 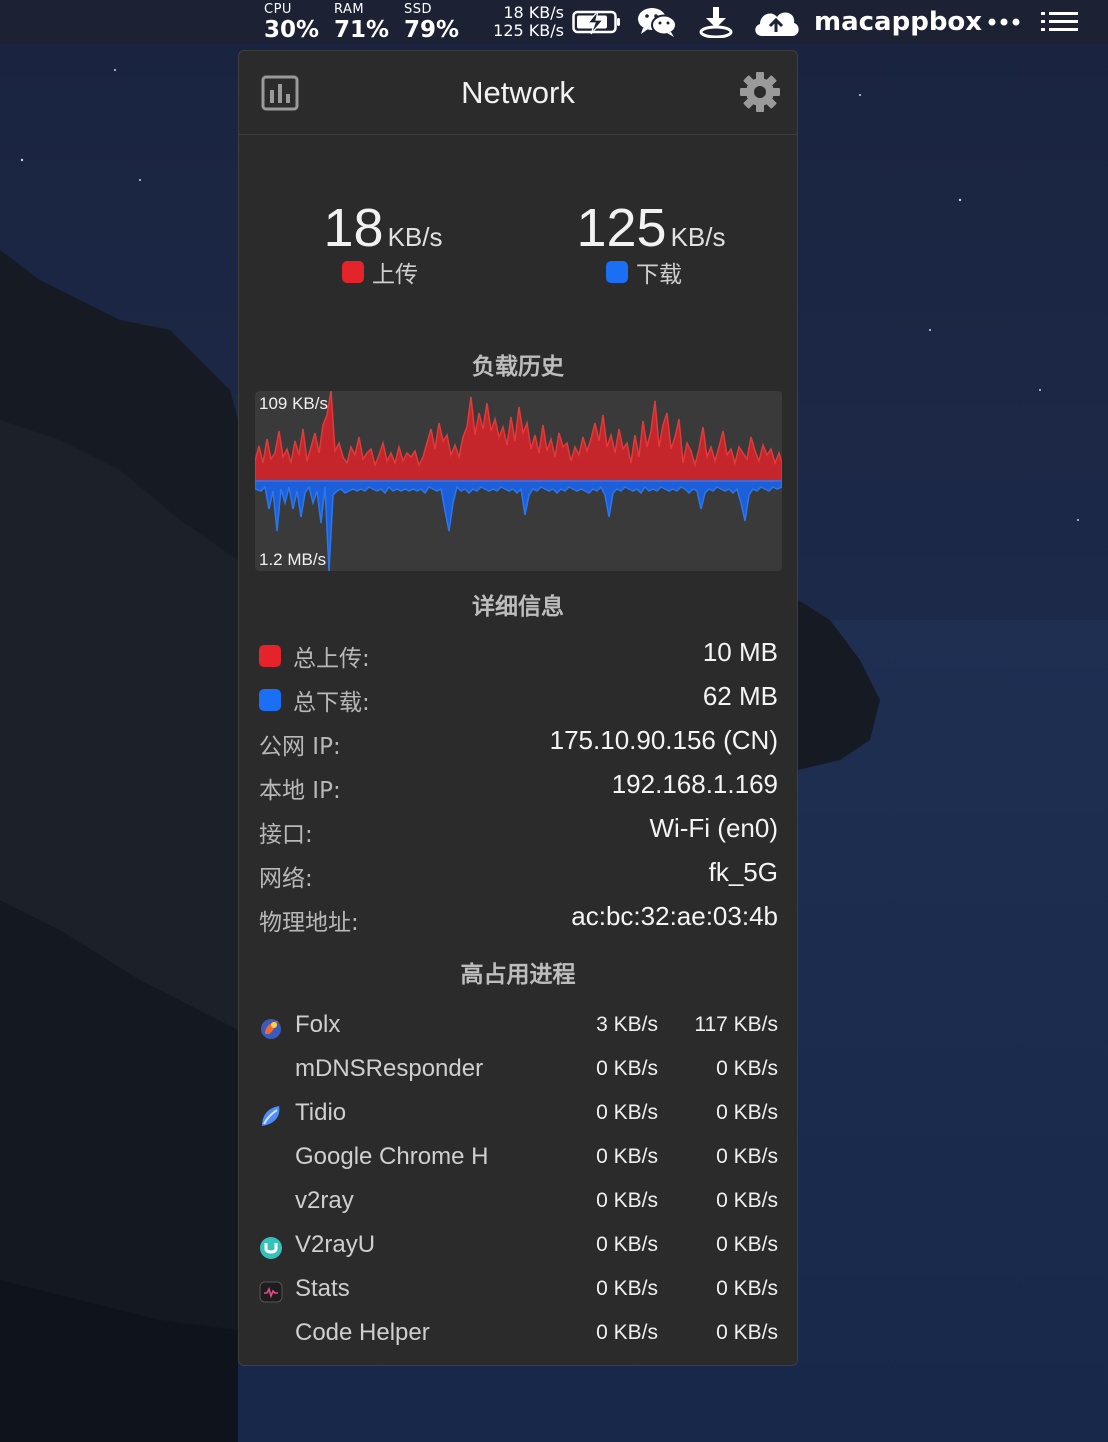 I want to click on history-max-upload-label: 109 KB/s, so click(x=293, y=403).